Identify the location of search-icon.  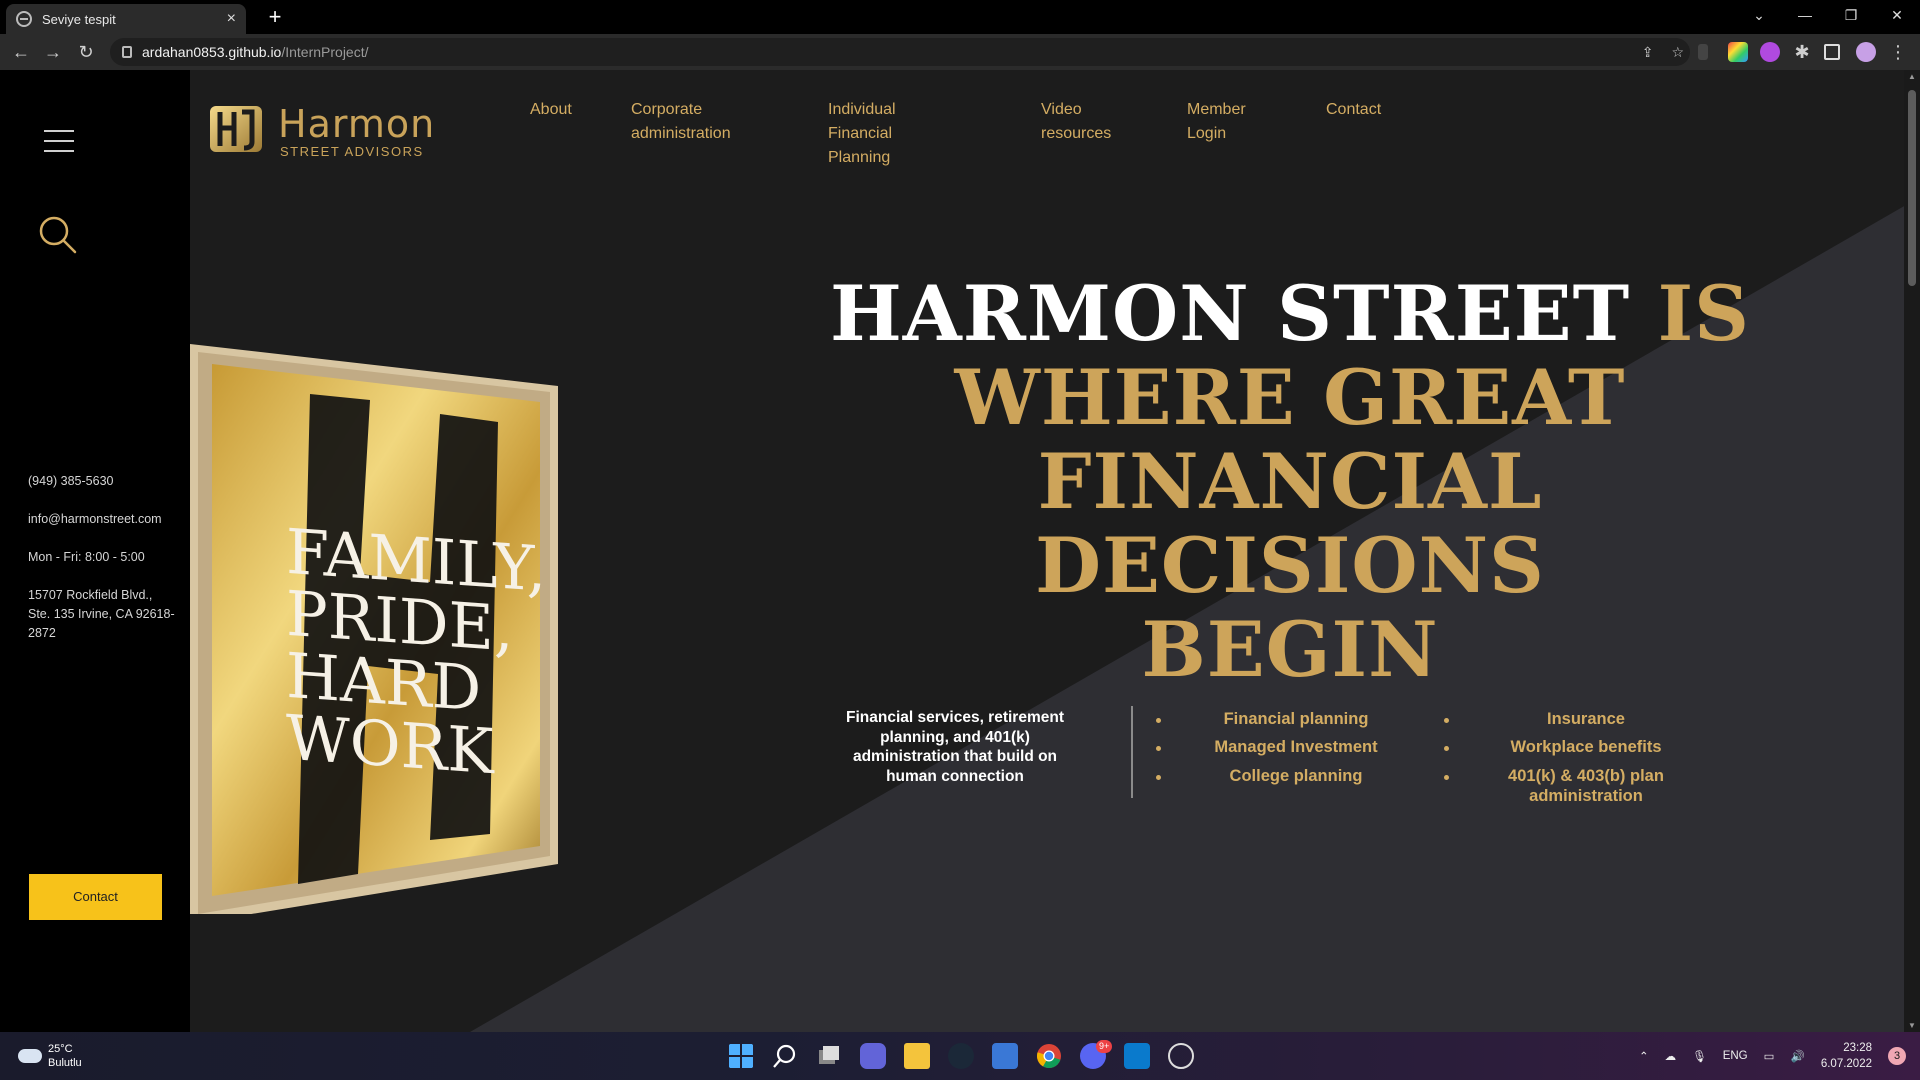
(58, 235).